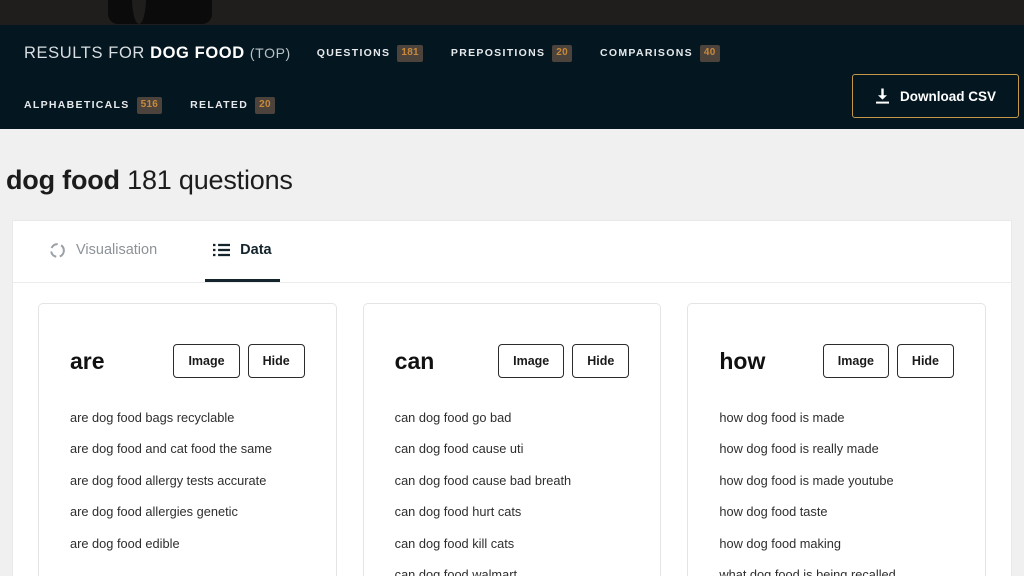 This screenshot has height=576, width=1024. Describe the element at coordinates (219, 105) in the screenshot. I see `nav-item-related-label: RELATED` at that location.